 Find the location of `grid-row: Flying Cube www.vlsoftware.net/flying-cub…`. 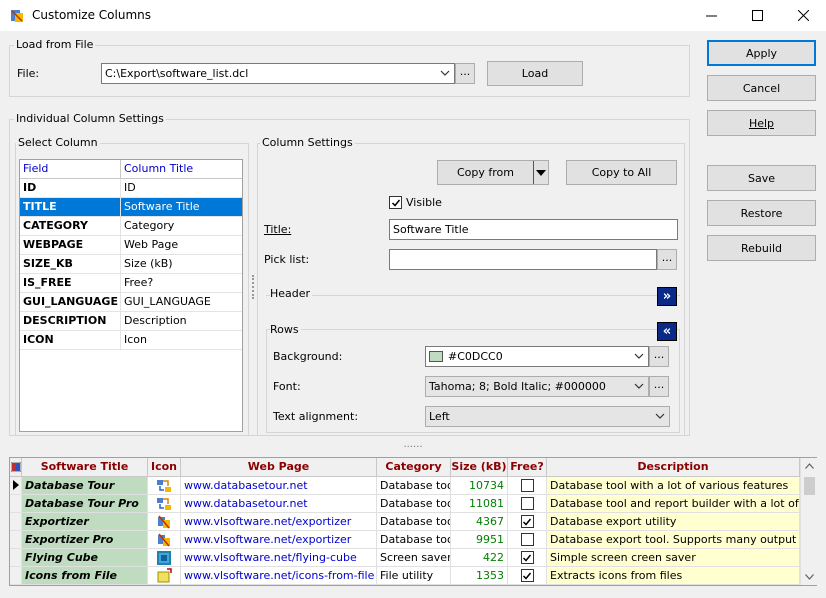

grid-row: Flying Cube www.vlsoftware.net/flying-cub… is located at coordinates (405, 558).